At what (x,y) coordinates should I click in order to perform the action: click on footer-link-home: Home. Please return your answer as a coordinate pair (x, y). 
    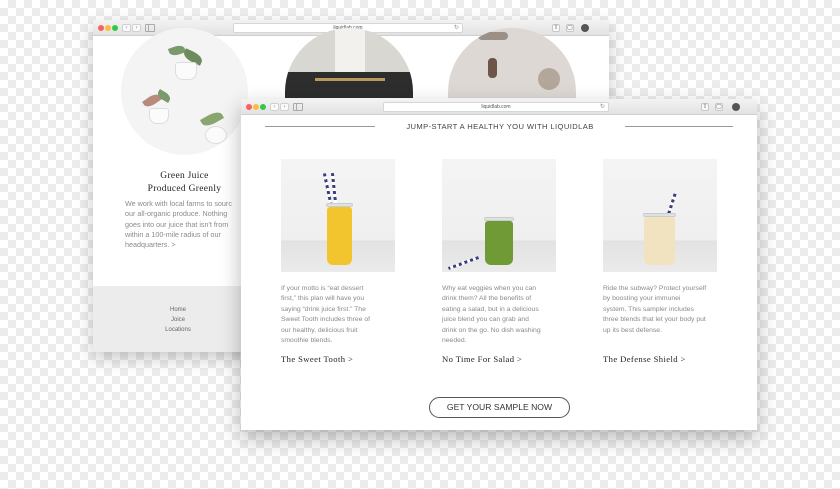
    Looking at the image, I should click on (178, 310).